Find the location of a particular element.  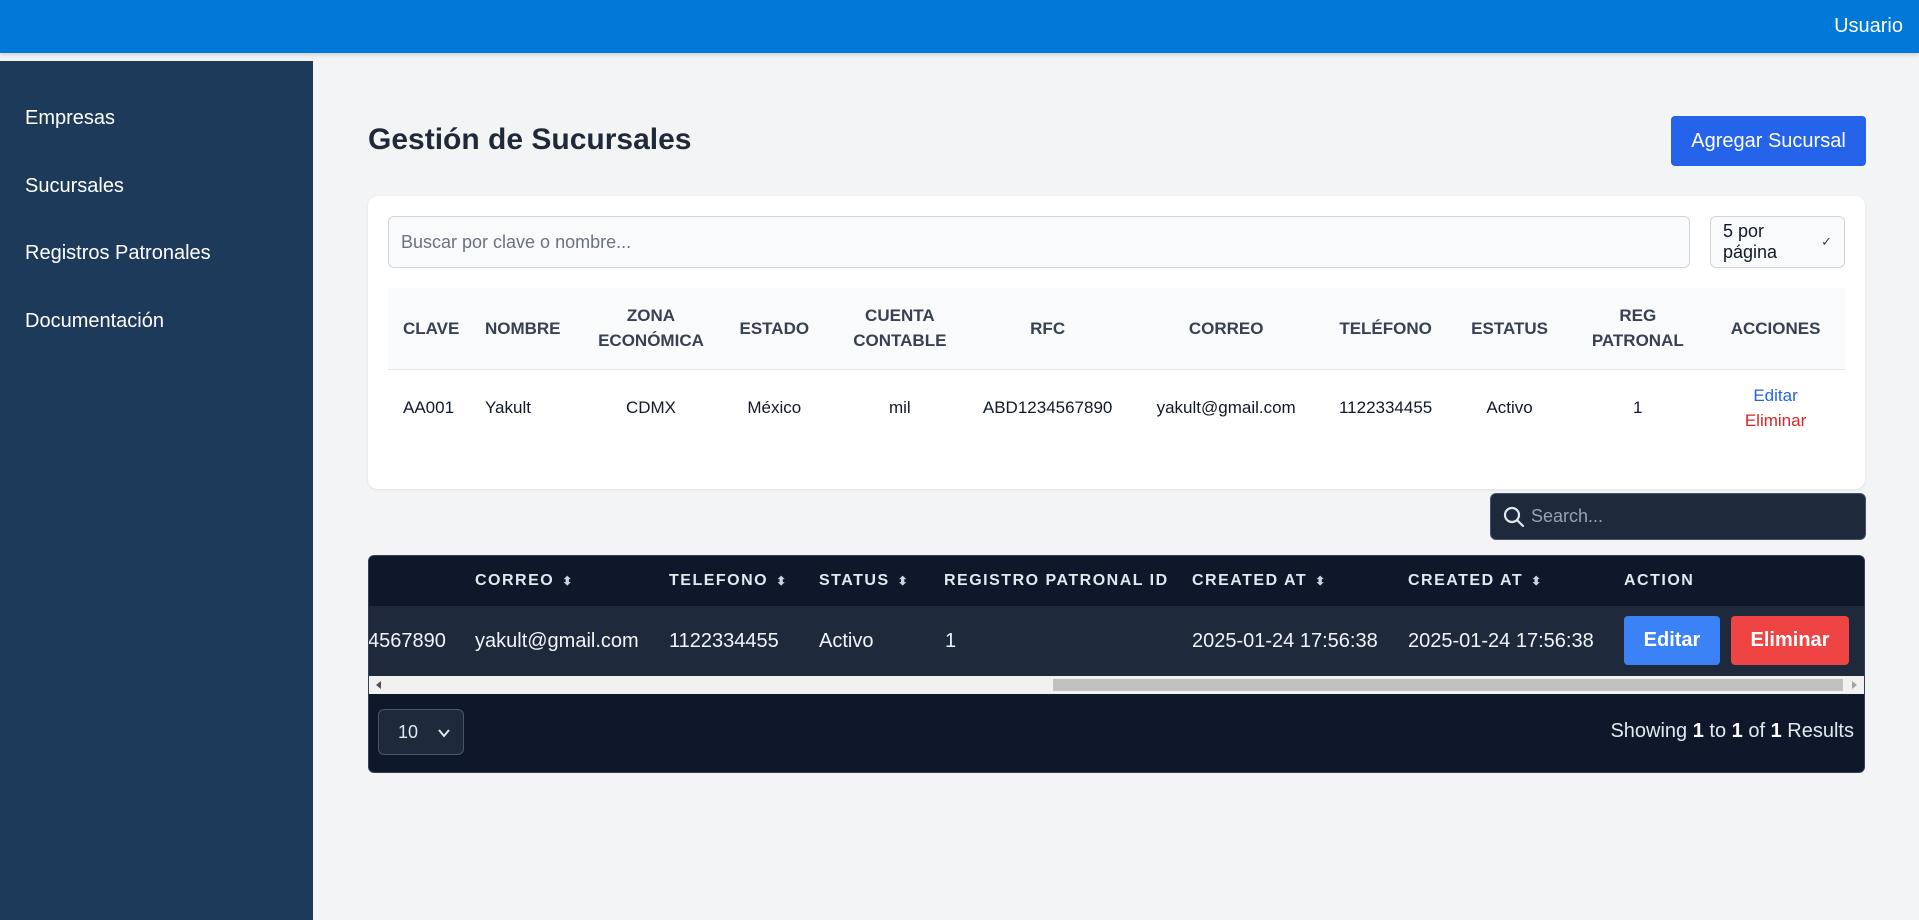

page-size-value: 10 is located at coordinates (408, 731).